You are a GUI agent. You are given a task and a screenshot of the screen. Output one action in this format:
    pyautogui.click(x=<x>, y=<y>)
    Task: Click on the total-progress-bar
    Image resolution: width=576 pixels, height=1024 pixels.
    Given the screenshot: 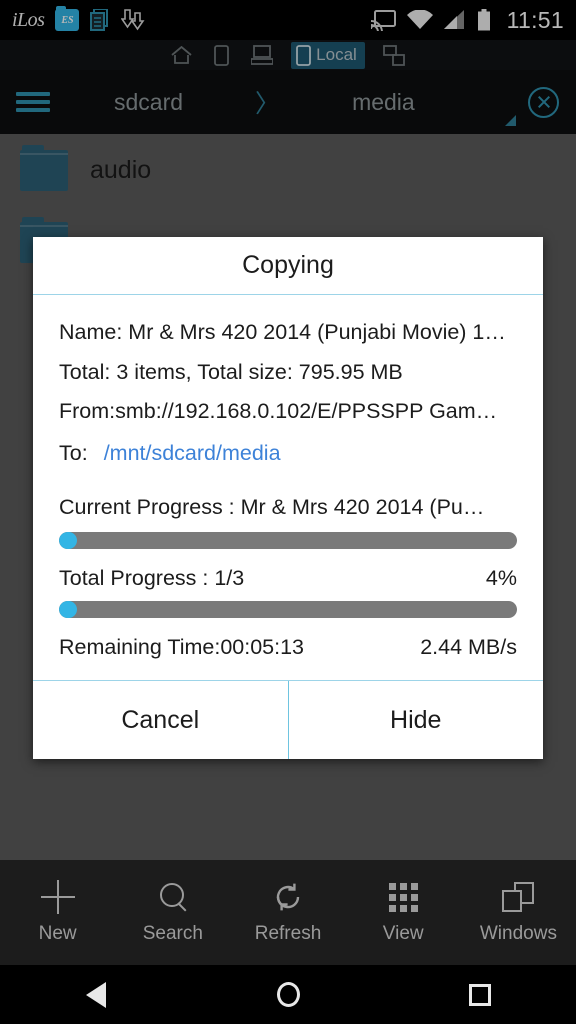 What is the action you would take?
    pyautogui.click(x=288, y=609)
    